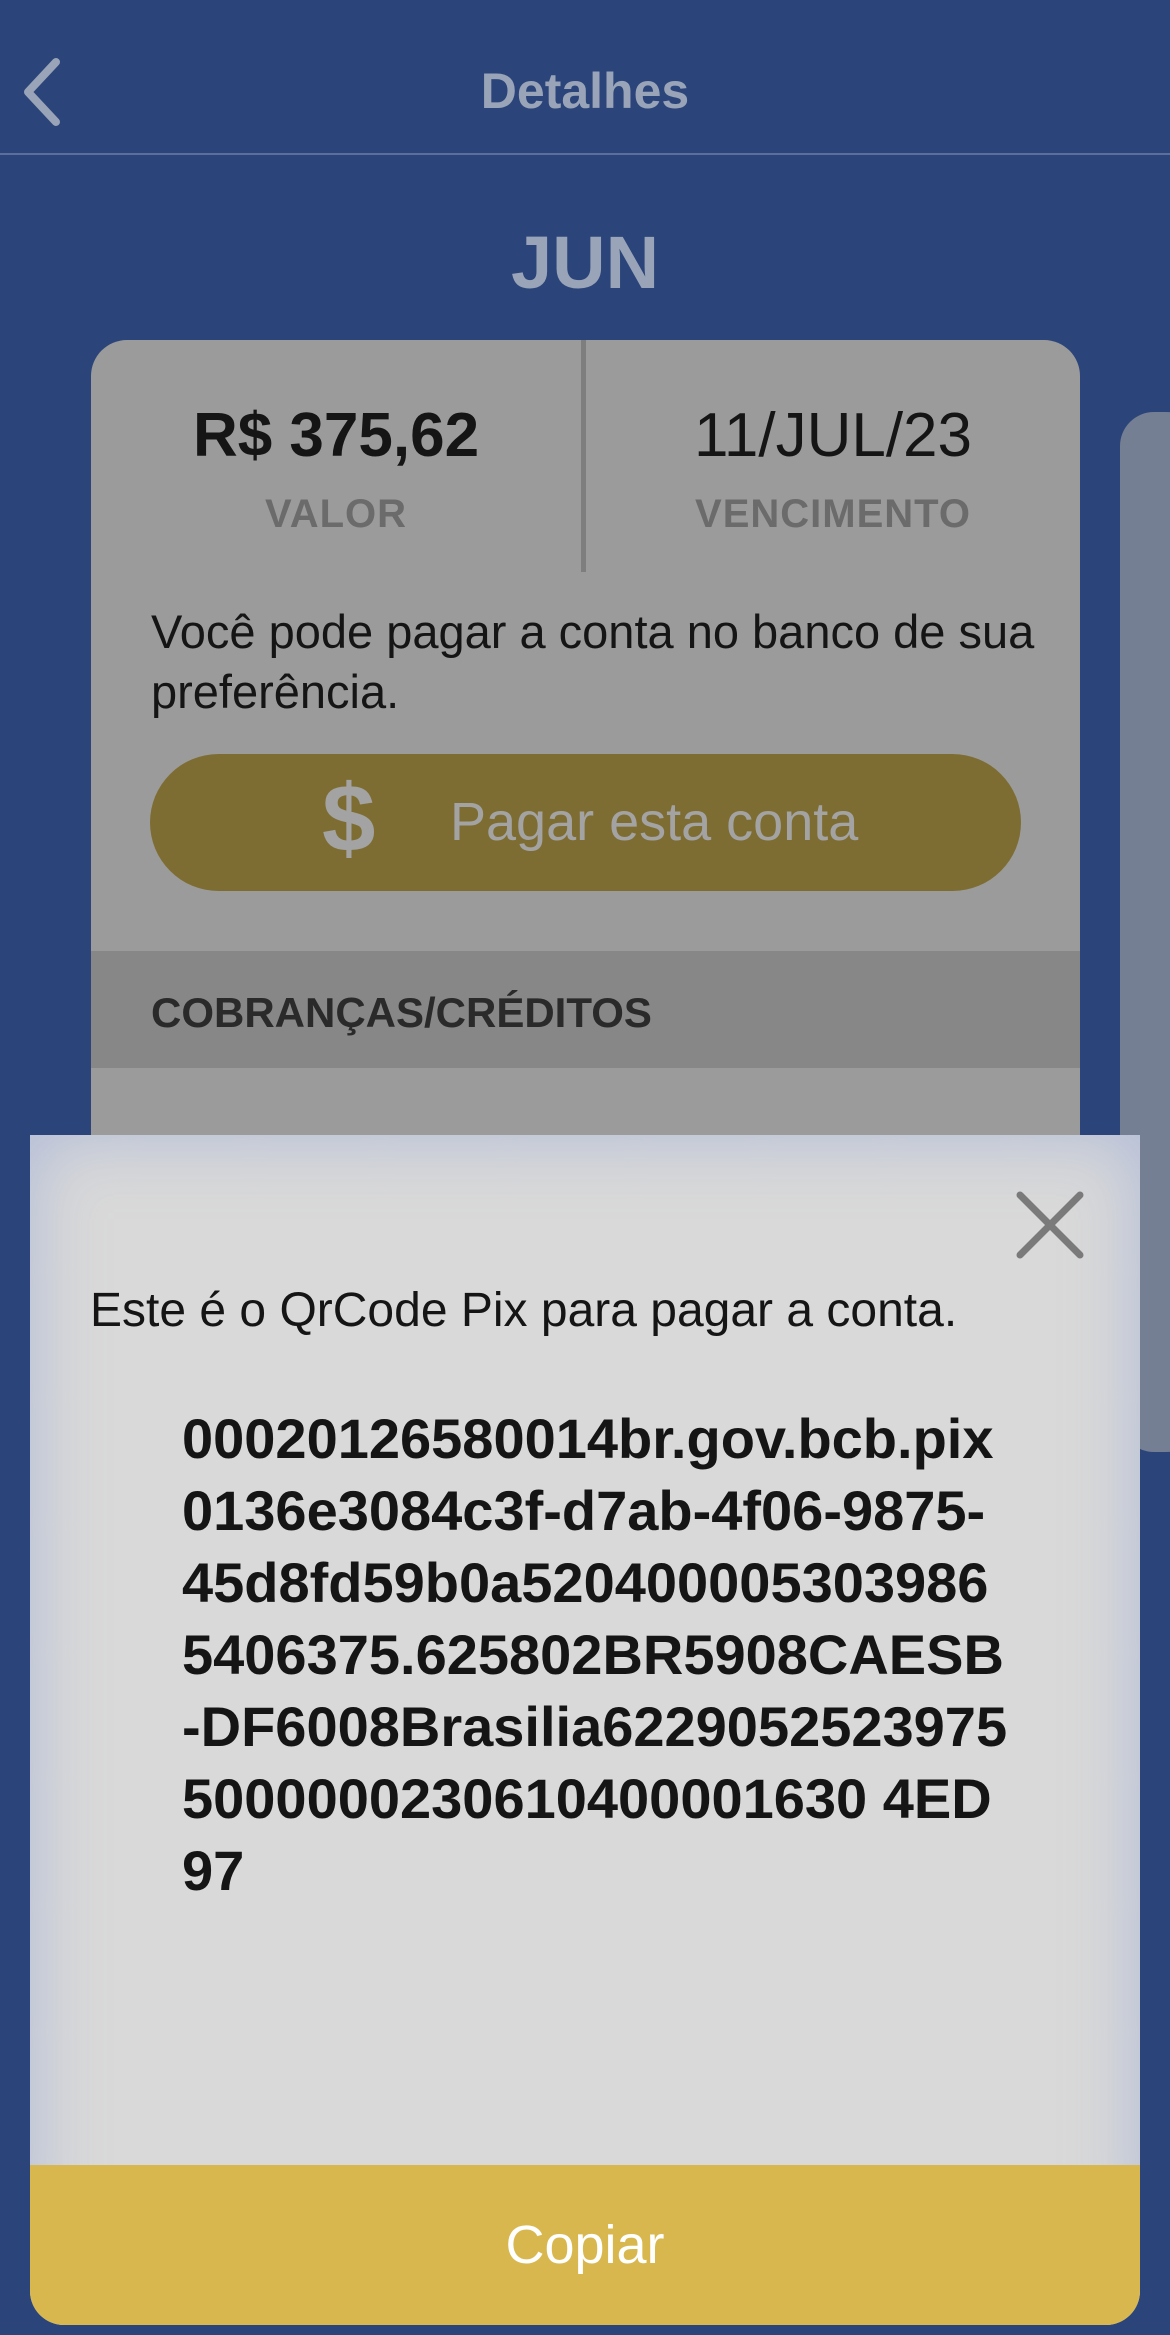  What do you see at coordinates (833, 514) in the screenshot?
I see `due-date-label: VENCIMENTO` at bounding box center [833, 514].